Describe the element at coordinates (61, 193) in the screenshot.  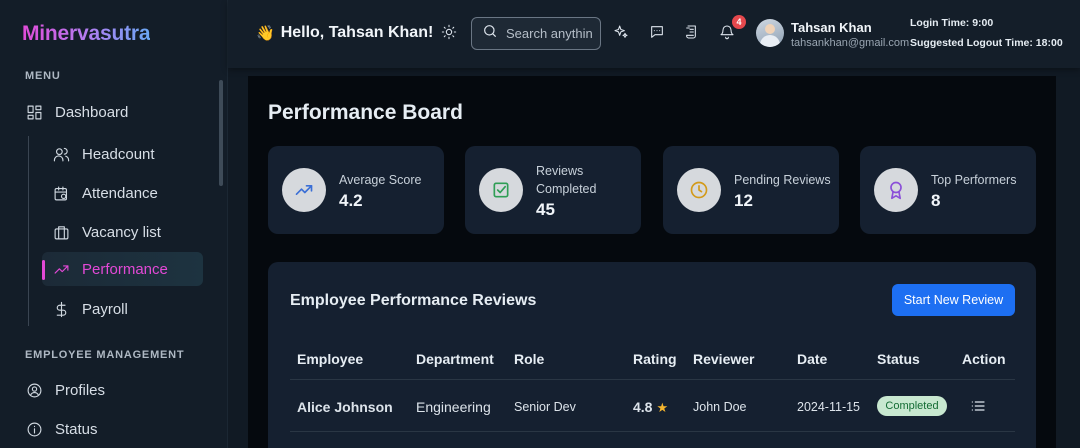
I see `calendar-clock-icon` at that location.